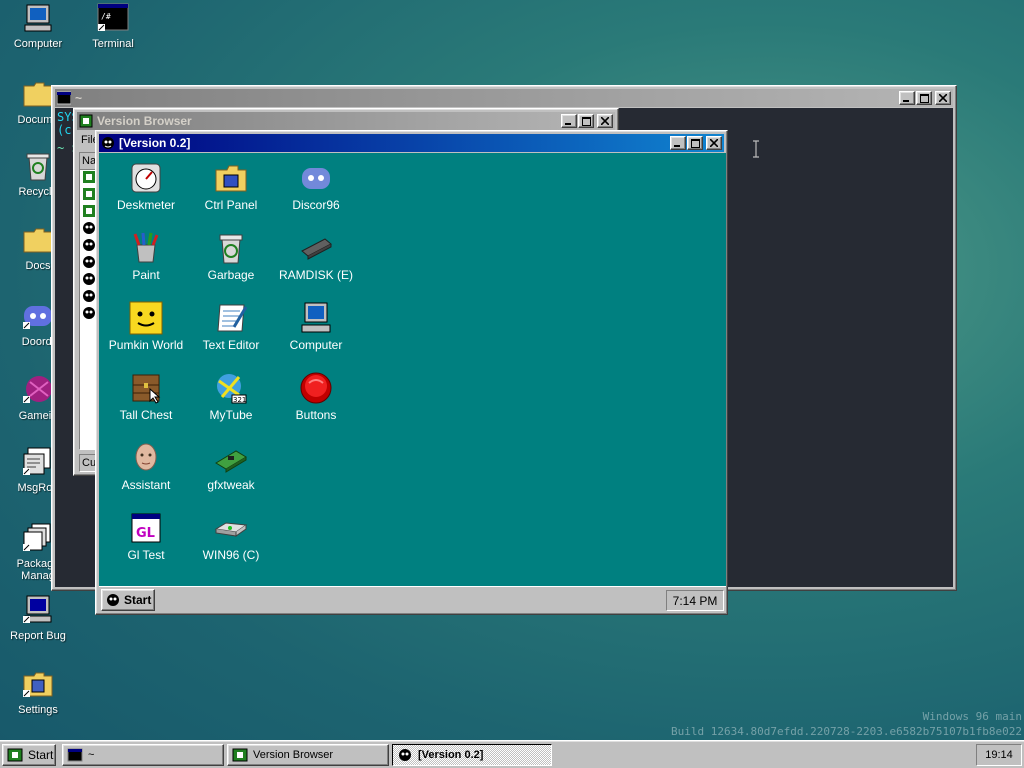  I want to click on build-info-line1: Windows 96 main, so click(972, 716).